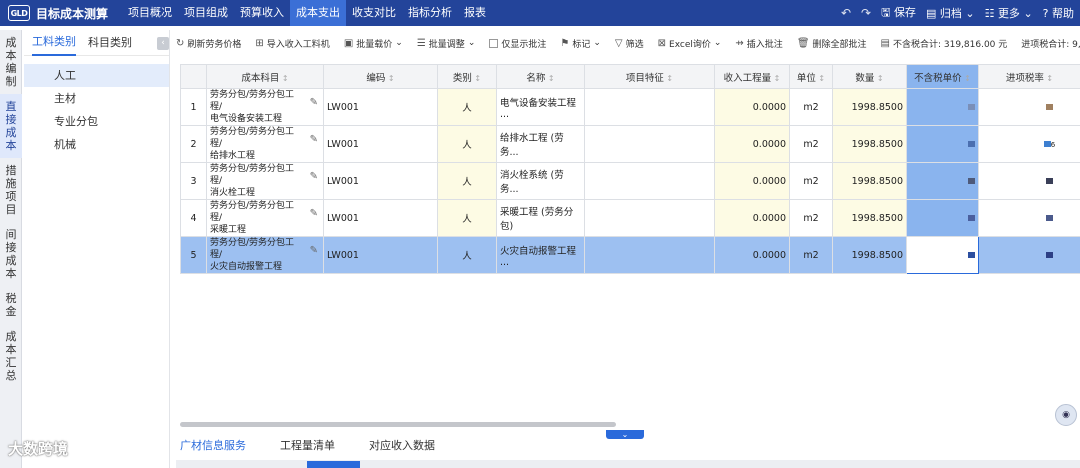 This screenshot has height=468, width=1080. What do you see at coordinates (898, 13) in the screenshot?
I see `save-button: 🖫 保存` at bounding box center [898, 13].